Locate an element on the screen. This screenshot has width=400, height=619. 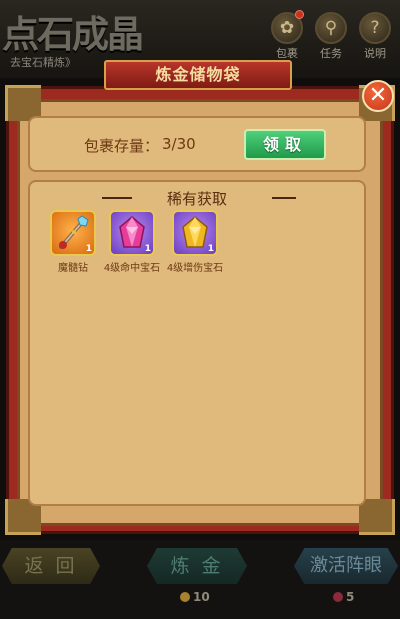
storage-panel: 包裹存量： 3/30 领取 is located at coordinates (197, 144).